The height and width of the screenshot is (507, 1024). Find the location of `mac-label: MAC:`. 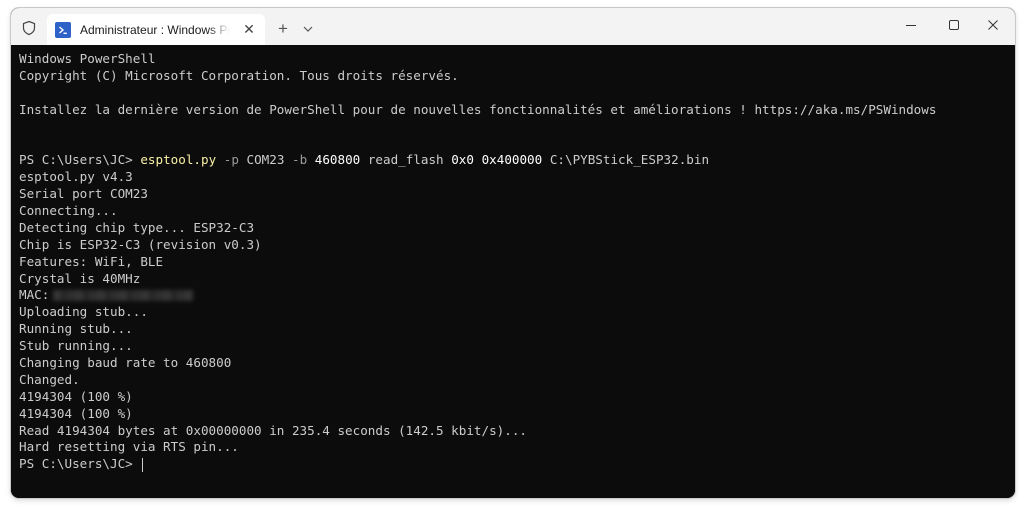

mac-label: MAC: is located at coordinates (34, 295).